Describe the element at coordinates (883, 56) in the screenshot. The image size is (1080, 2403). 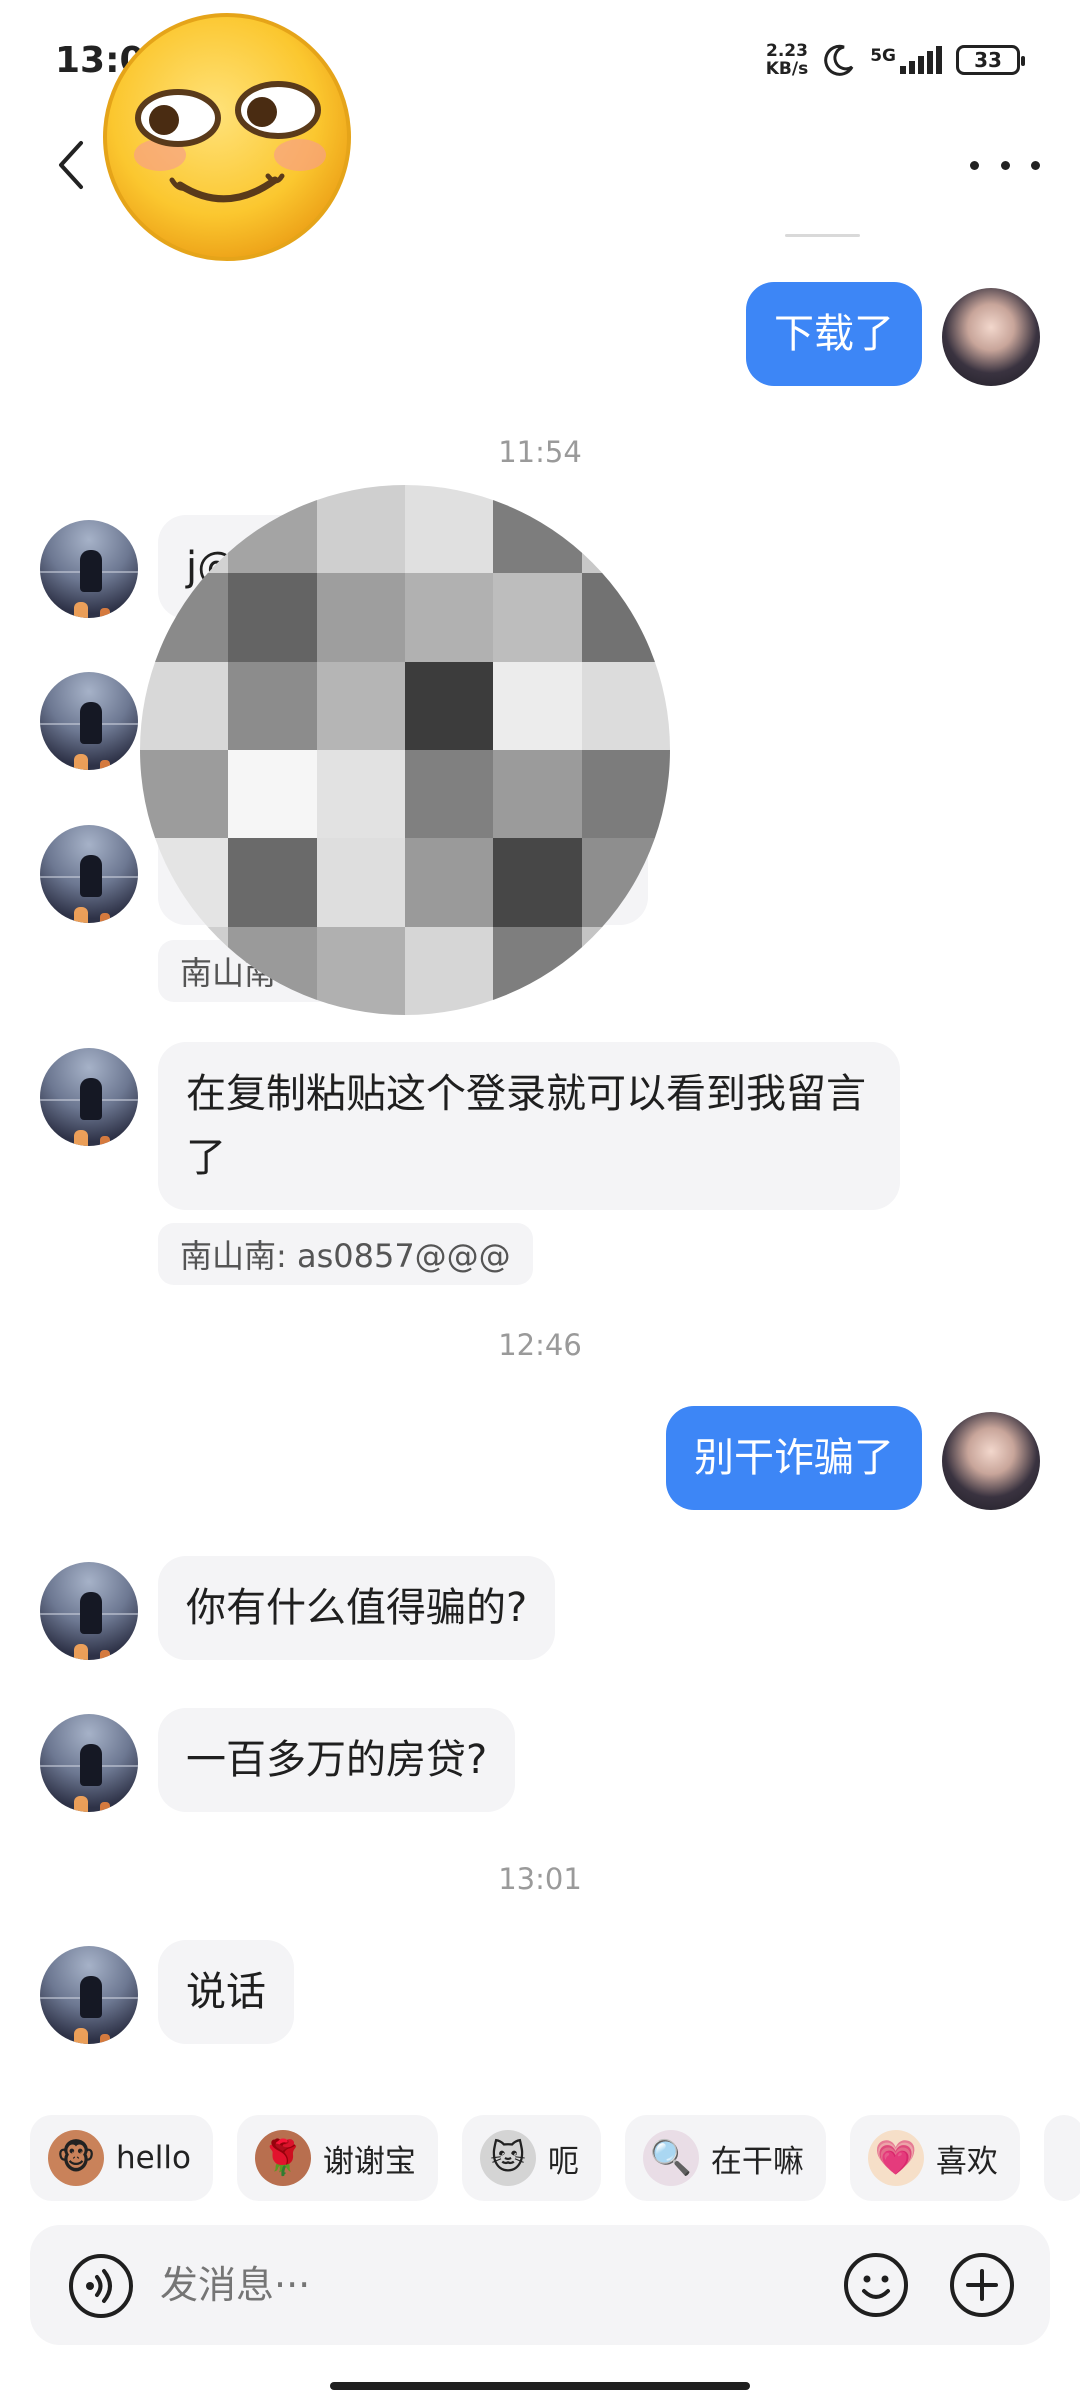
I see `network-type: 5G` at that location.